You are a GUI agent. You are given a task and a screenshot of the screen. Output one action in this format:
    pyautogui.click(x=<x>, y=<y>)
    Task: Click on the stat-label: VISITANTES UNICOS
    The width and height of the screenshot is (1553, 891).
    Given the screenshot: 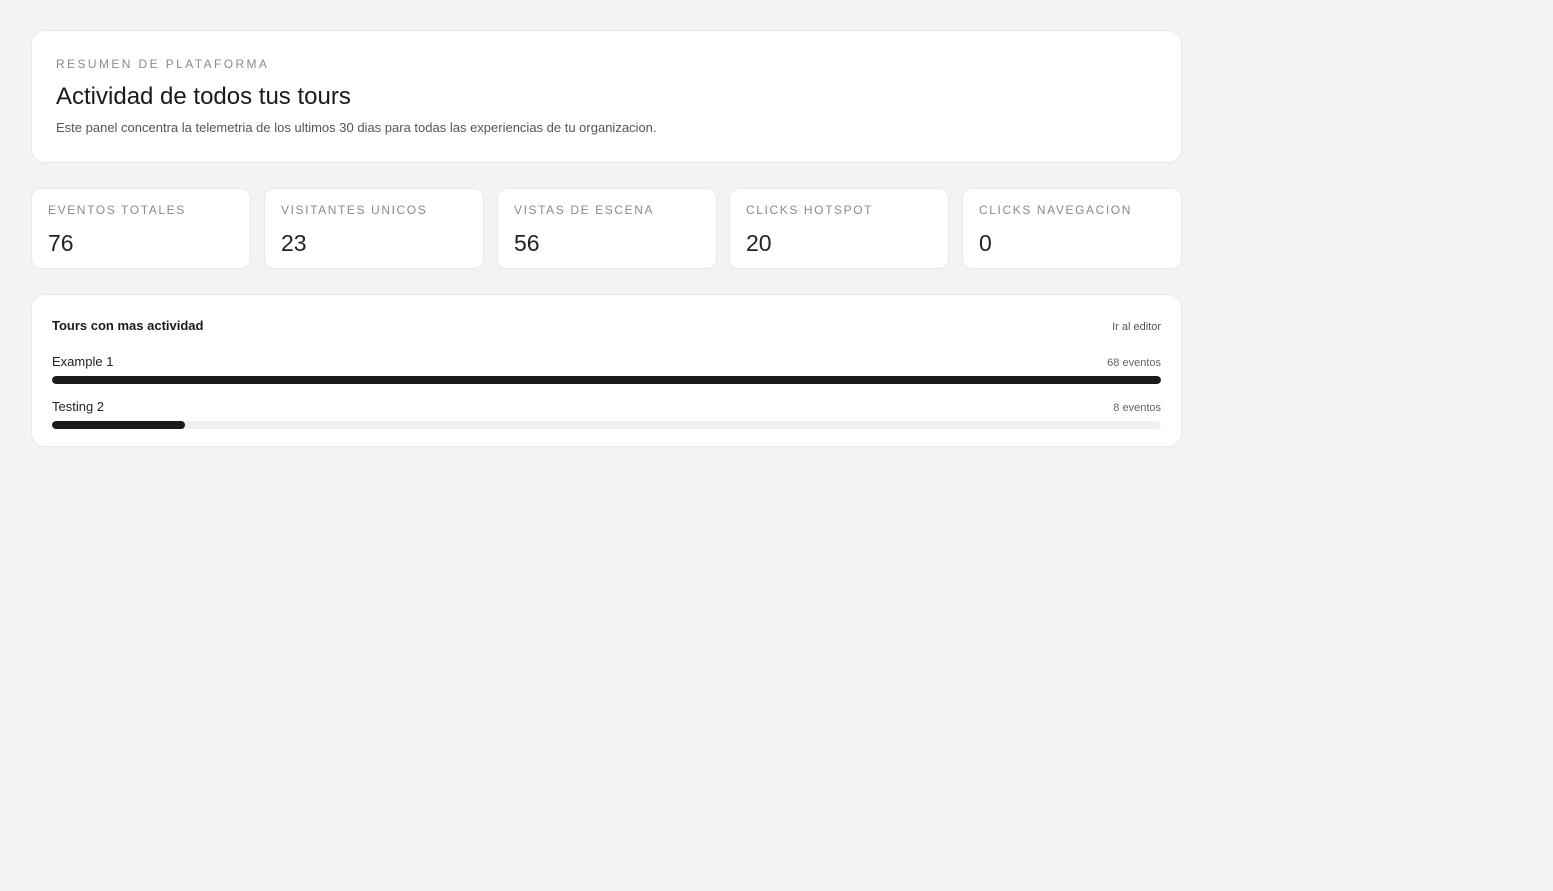 What is the action you would take?
    pyautogui.click(x=354, y=210)
    